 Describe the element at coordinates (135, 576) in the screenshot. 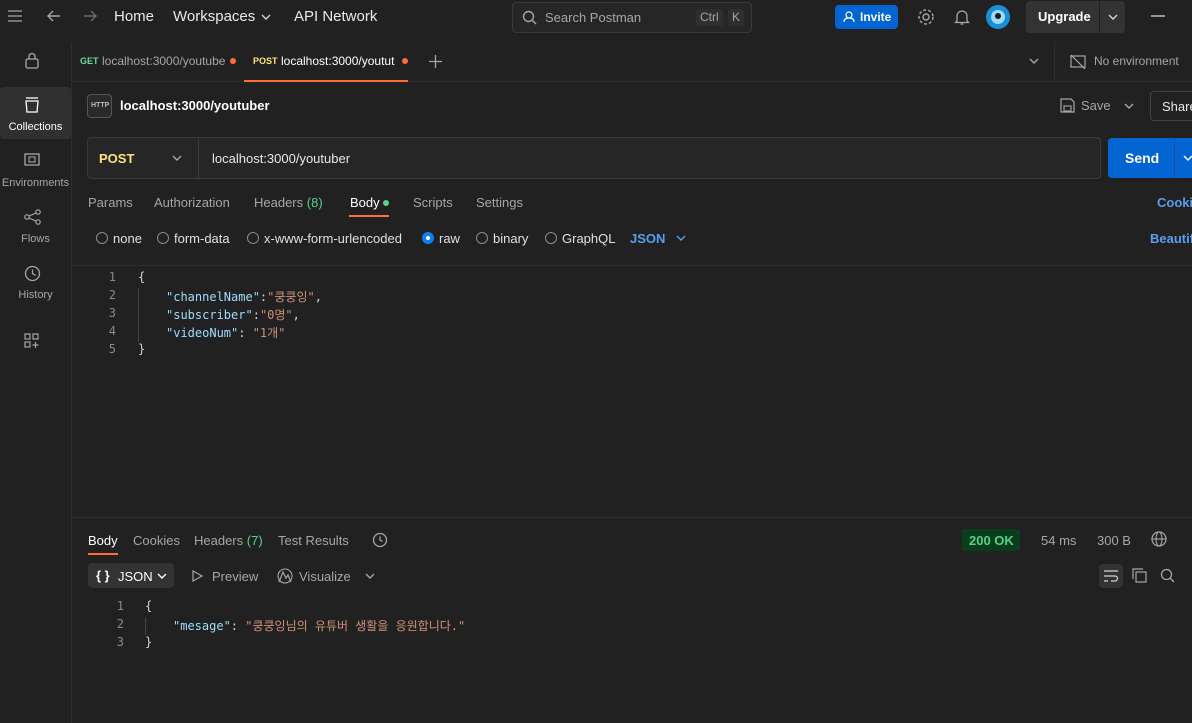

I see `response-format-label: JSON` at that location.